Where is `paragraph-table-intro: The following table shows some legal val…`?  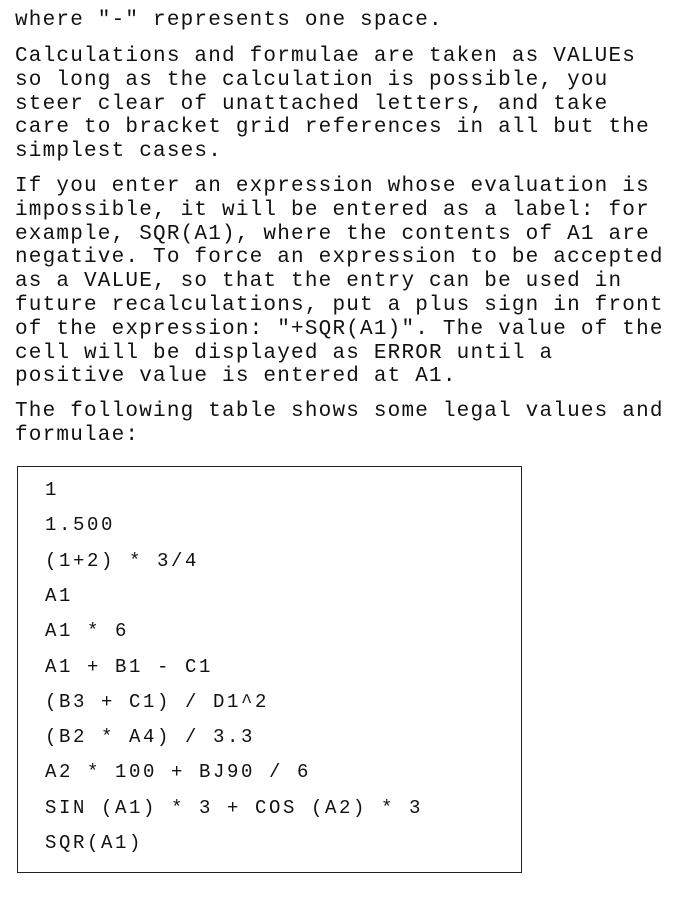 paragraph-table-intro: The following table shows some legal val… is located at coordinates (339, 424).